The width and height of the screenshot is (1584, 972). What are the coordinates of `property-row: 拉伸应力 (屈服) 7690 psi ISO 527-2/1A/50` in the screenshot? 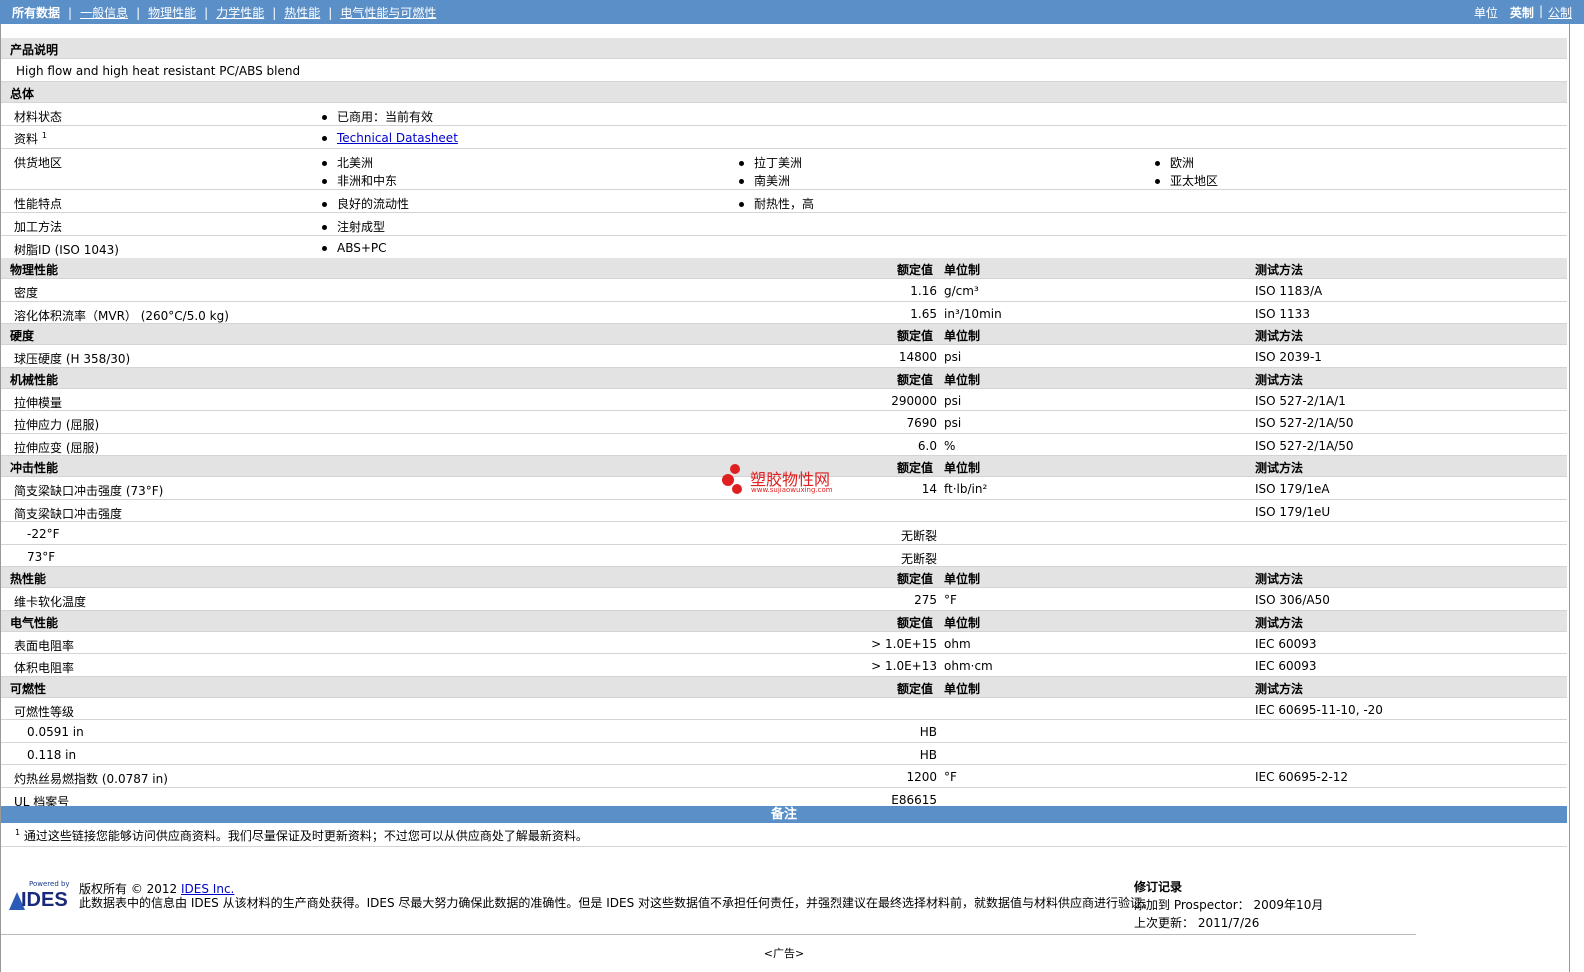 It's located at (784, 422).